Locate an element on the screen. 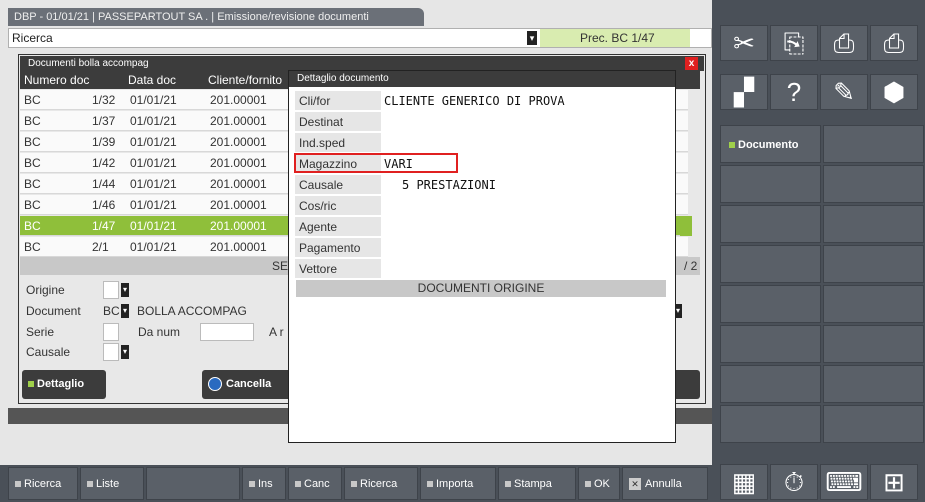 The width and height of the screenshot is (925, 502). causale-dropdown-icon: ▾ is located at coordinates (125, 352).